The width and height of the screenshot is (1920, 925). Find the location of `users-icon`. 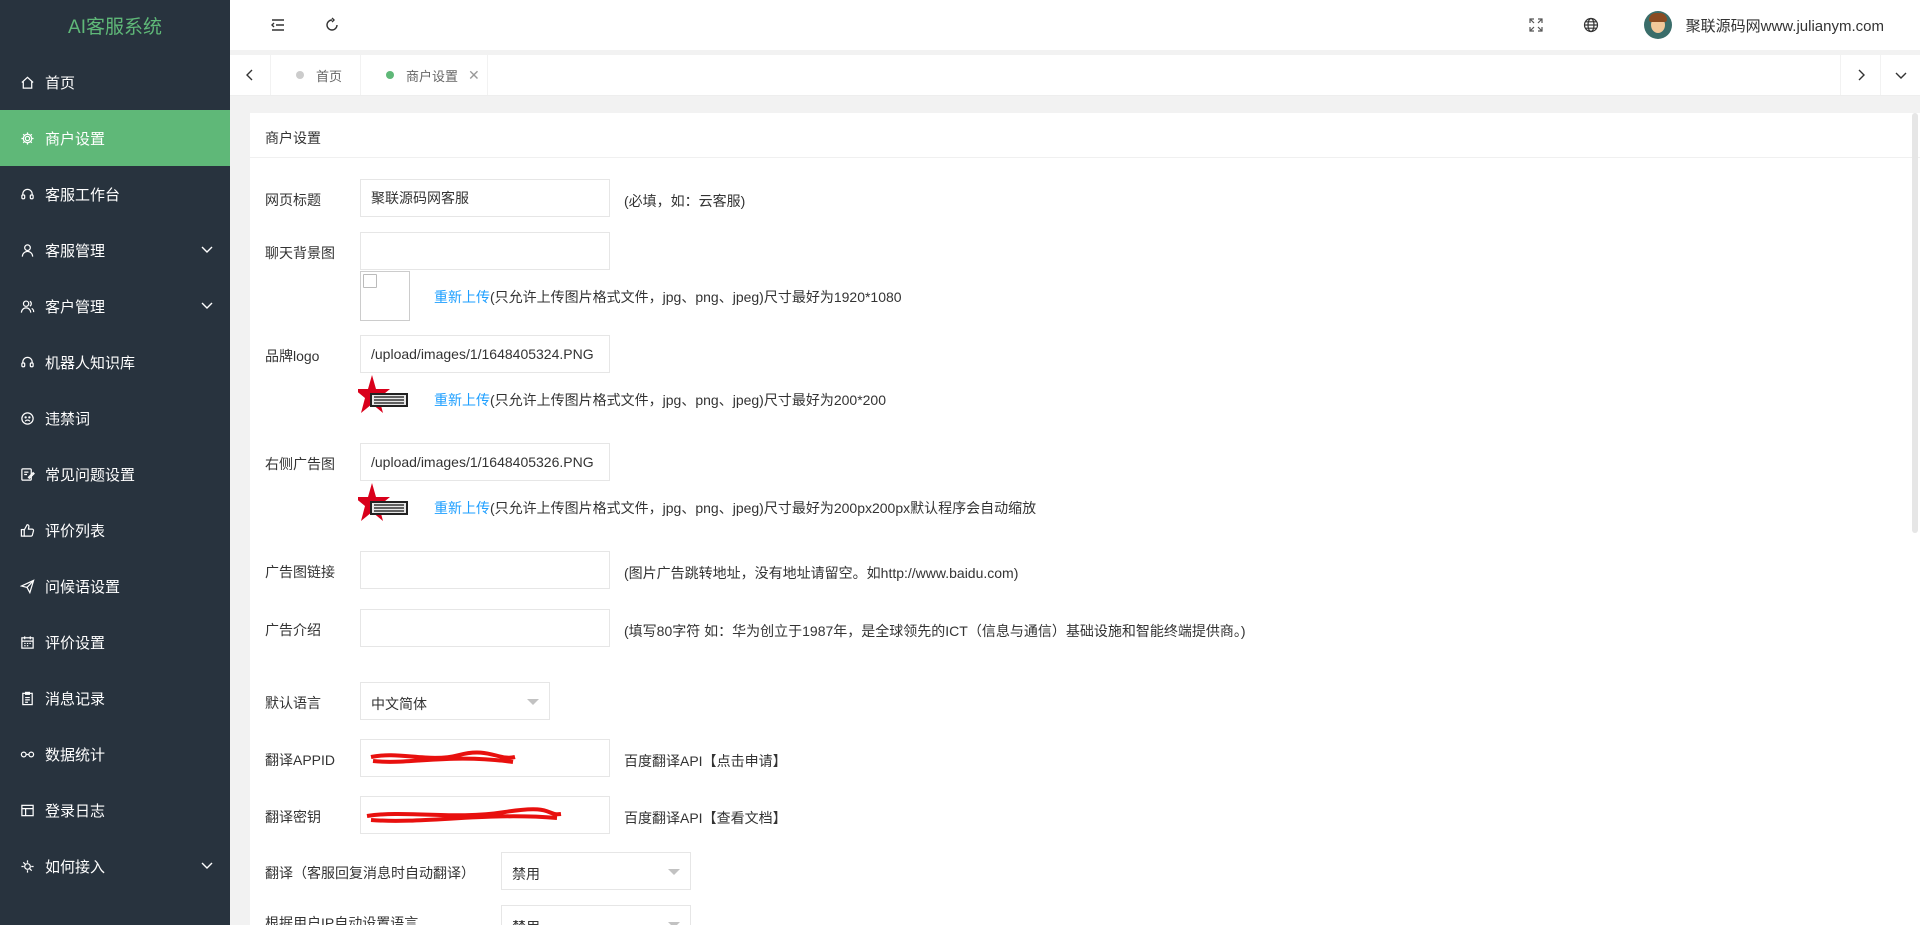

users-icon is located at coordinates (27, 306).